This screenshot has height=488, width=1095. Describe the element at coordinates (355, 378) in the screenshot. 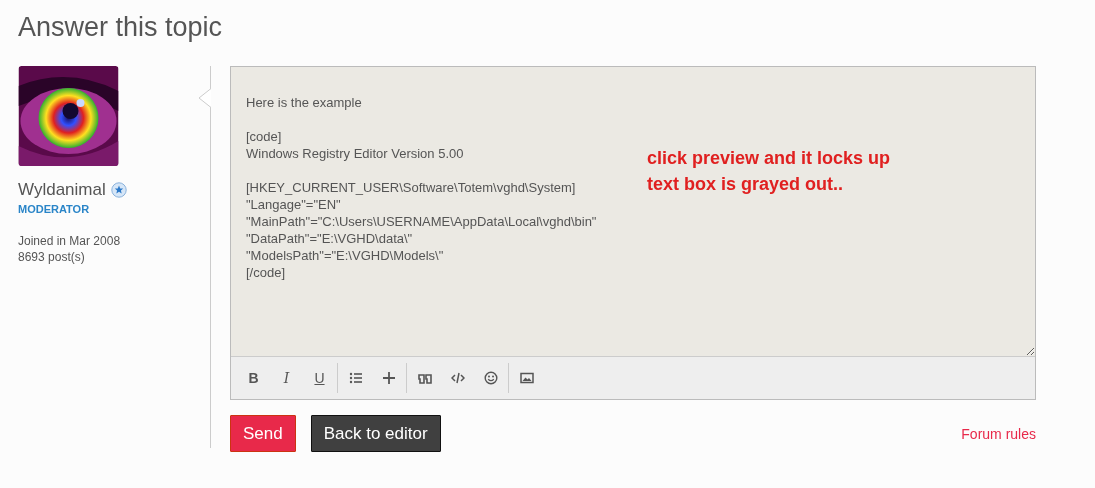

I see `list-icon` at that location.